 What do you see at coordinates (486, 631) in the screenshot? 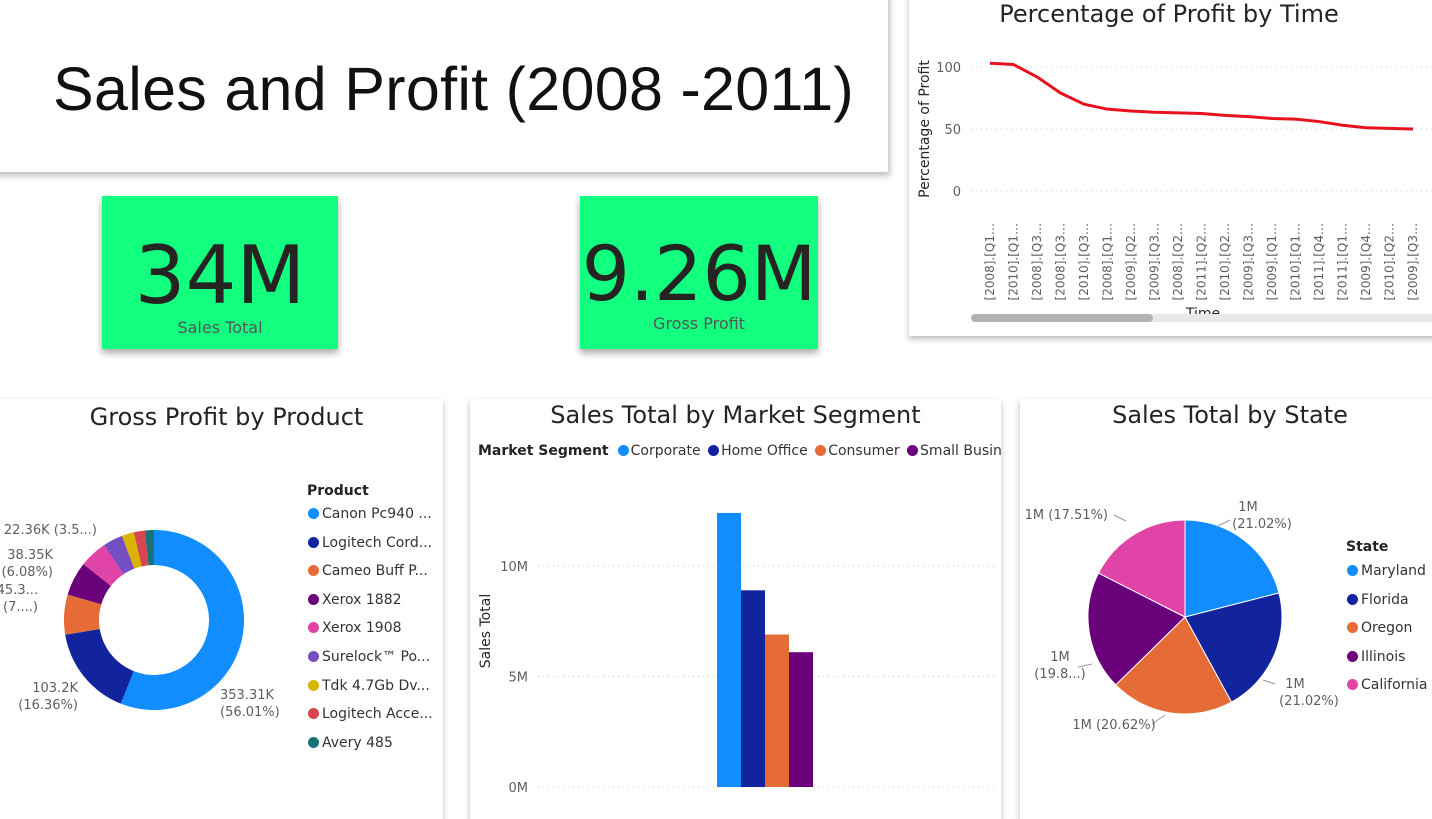
I see `y-axis-label: Sales Total` at bounding box center [486, 631].